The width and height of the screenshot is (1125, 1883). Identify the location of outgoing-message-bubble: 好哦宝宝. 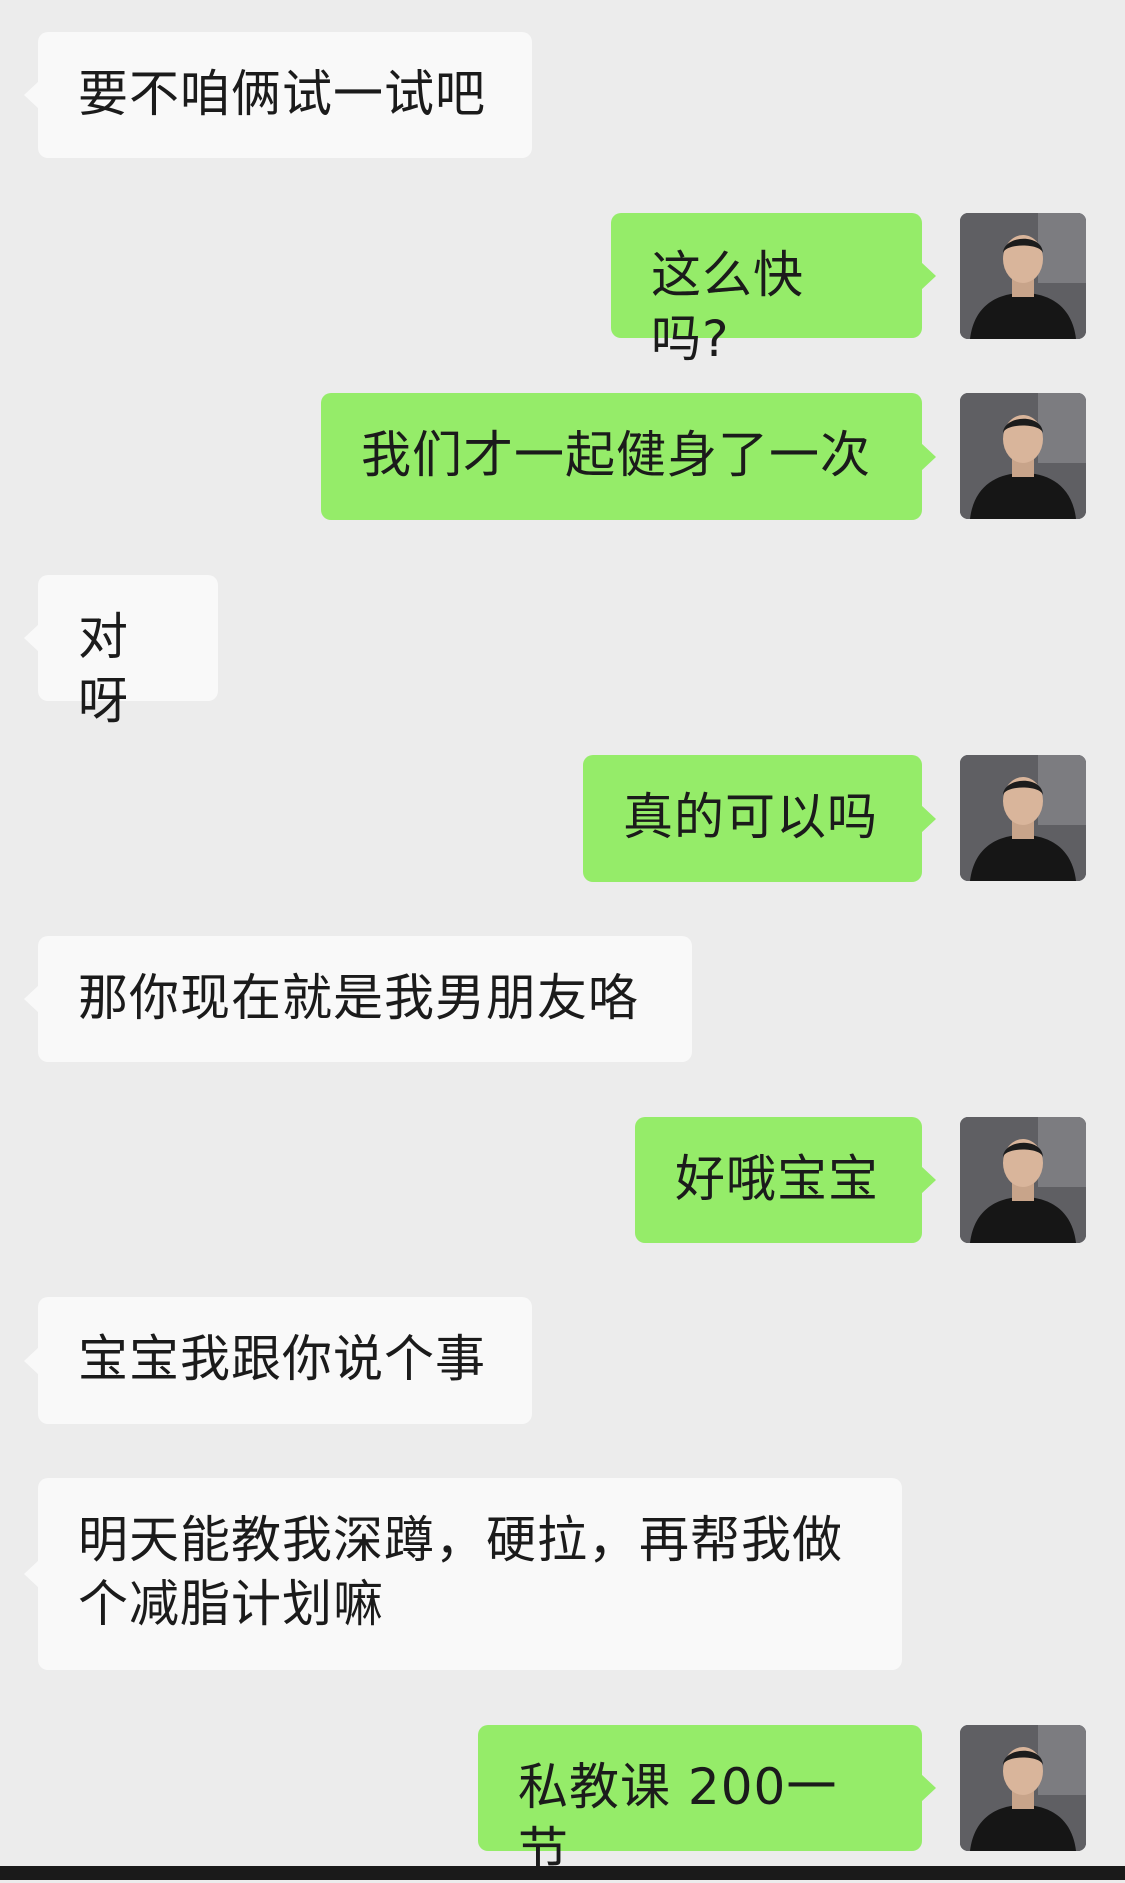
(785, 1180).